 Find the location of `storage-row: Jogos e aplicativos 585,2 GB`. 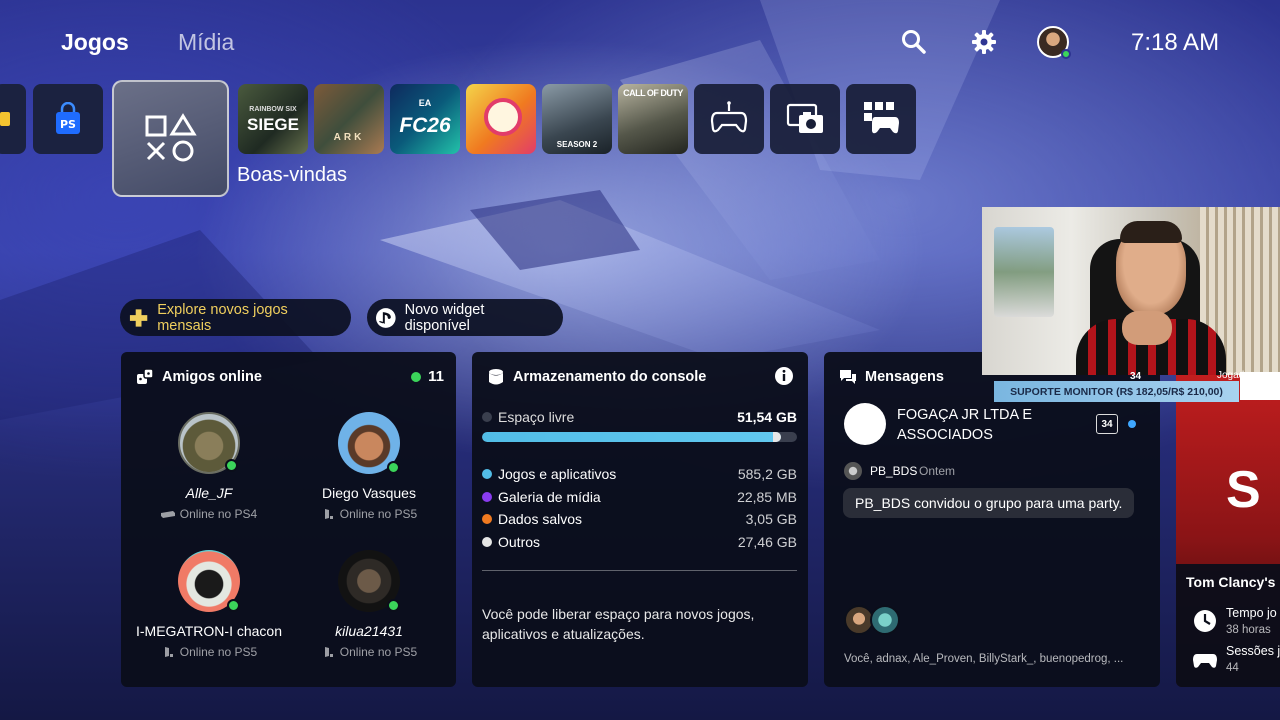

storage-row: Jogos e aplicativos 585,2 GB is located at coordinates (639, 474).